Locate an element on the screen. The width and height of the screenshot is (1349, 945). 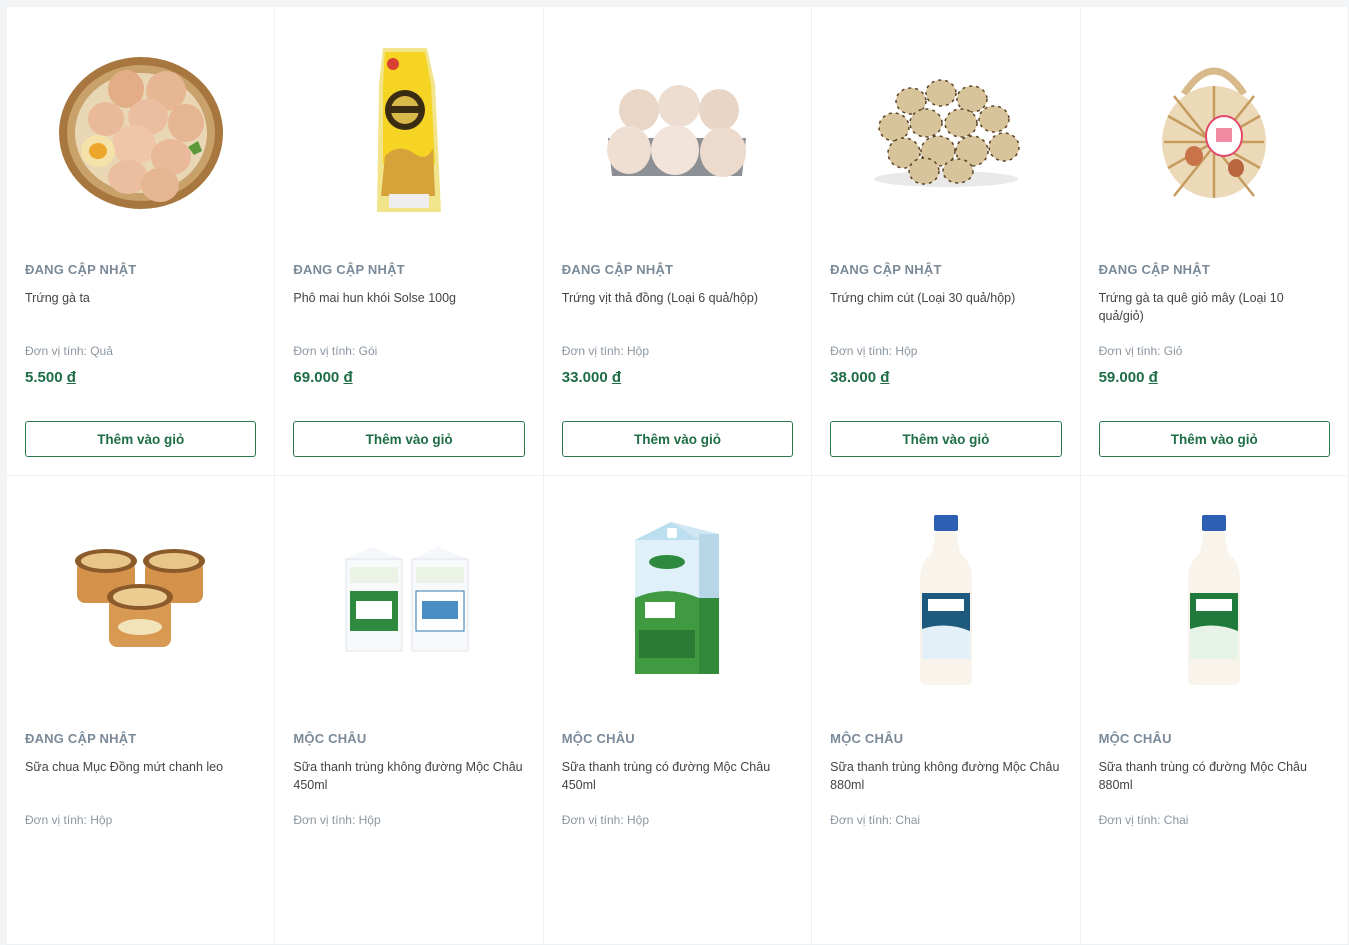
product-unit: Đơn vị tính: Giỏ is located at coordinates (1140, 351).